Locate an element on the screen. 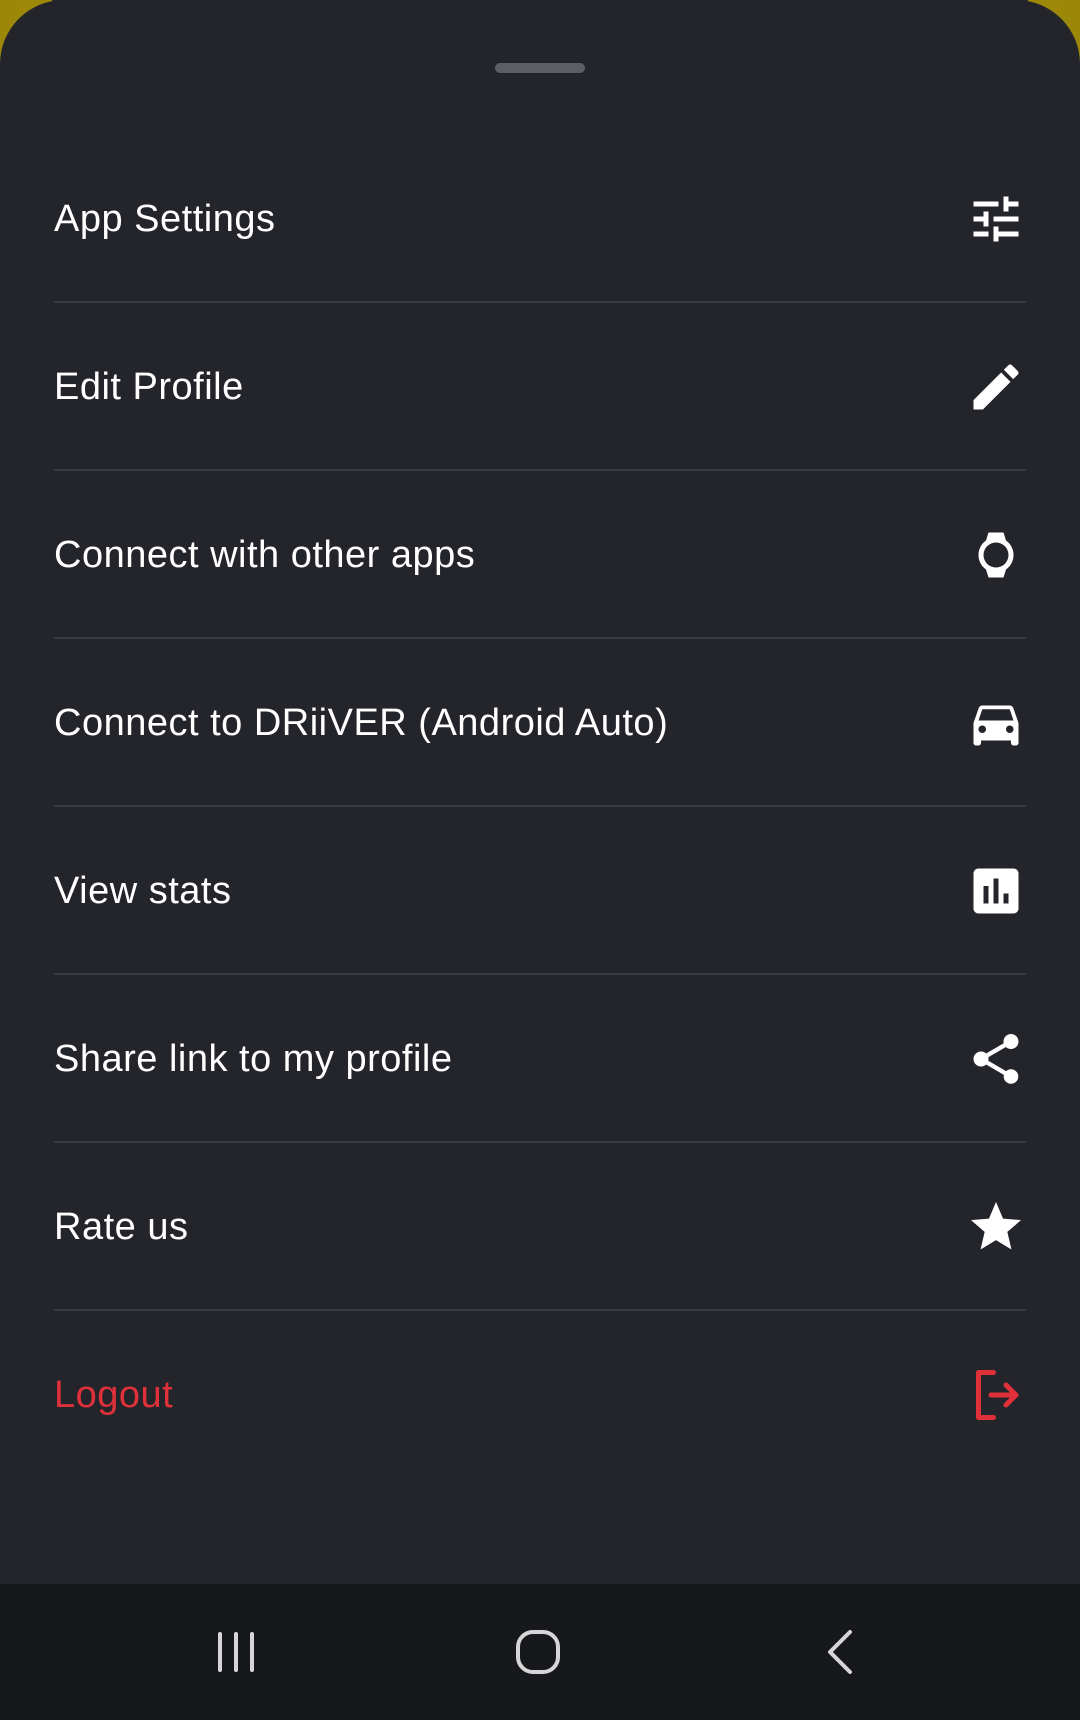  share-icon is located at coordinates (996, 1059).